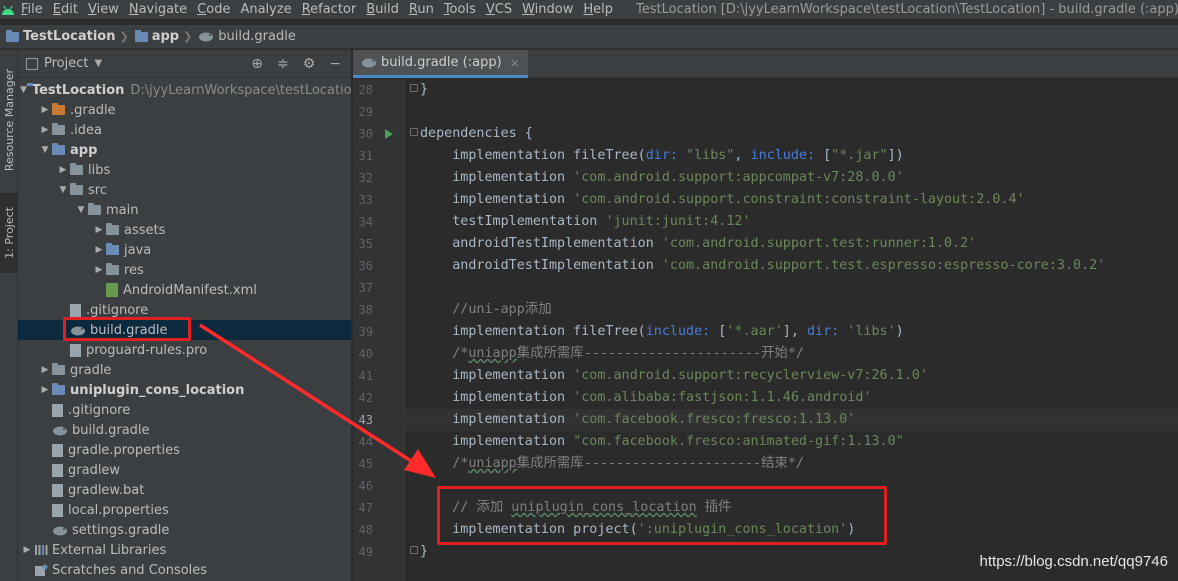 This screenshot has height=581, width=1178. Describe the element at coordinates (184, 430) in the screenshot. I see `tree-item: build.gradle` at that location.